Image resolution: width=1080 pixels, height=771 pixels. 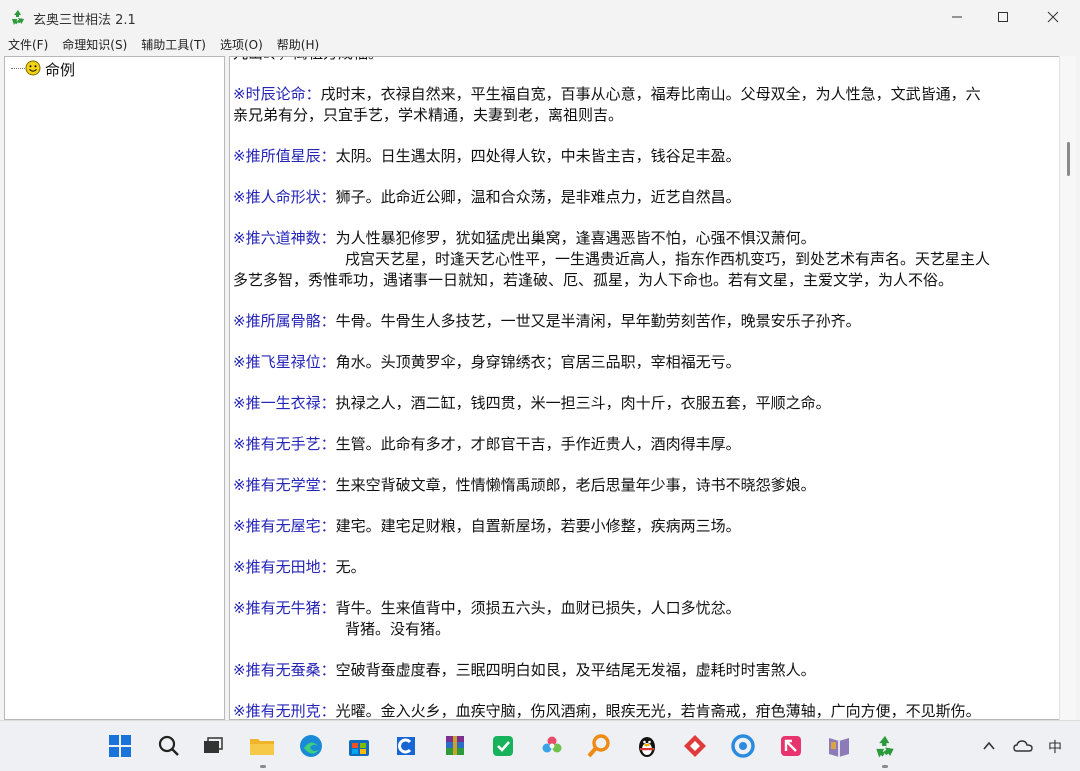 I want to click on close-icon, so click(x=1053, y=17).